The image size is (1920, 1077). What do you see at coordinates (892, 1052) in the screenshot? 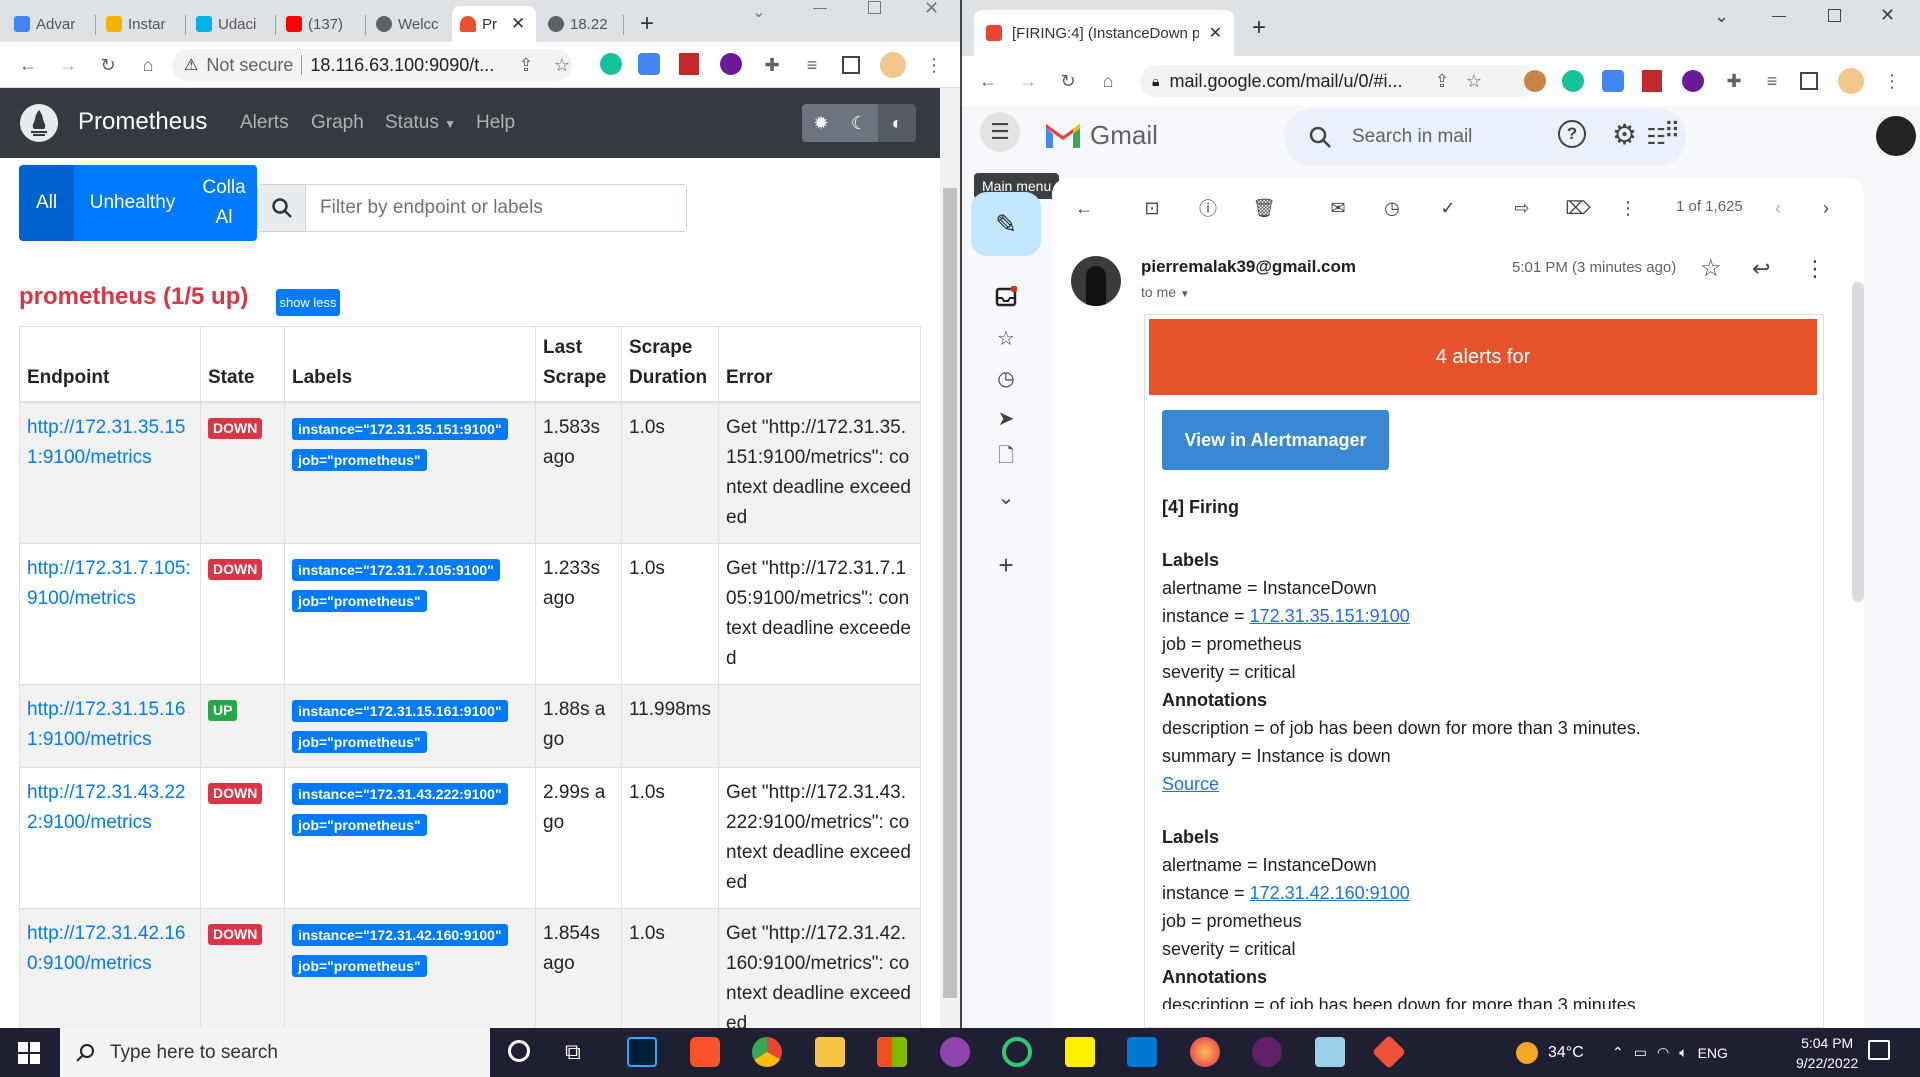
I see `microsoft-store-icon` at bounding box center [892, 1052].